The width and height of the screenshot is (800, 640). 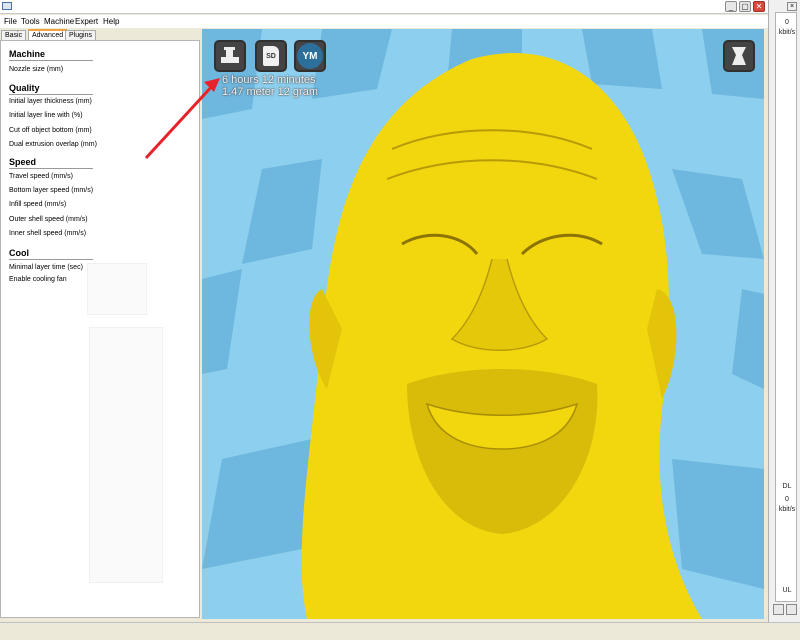 I want to click on settings-tabs: Basic Advanced Plugins, so click(x=100, y=34).